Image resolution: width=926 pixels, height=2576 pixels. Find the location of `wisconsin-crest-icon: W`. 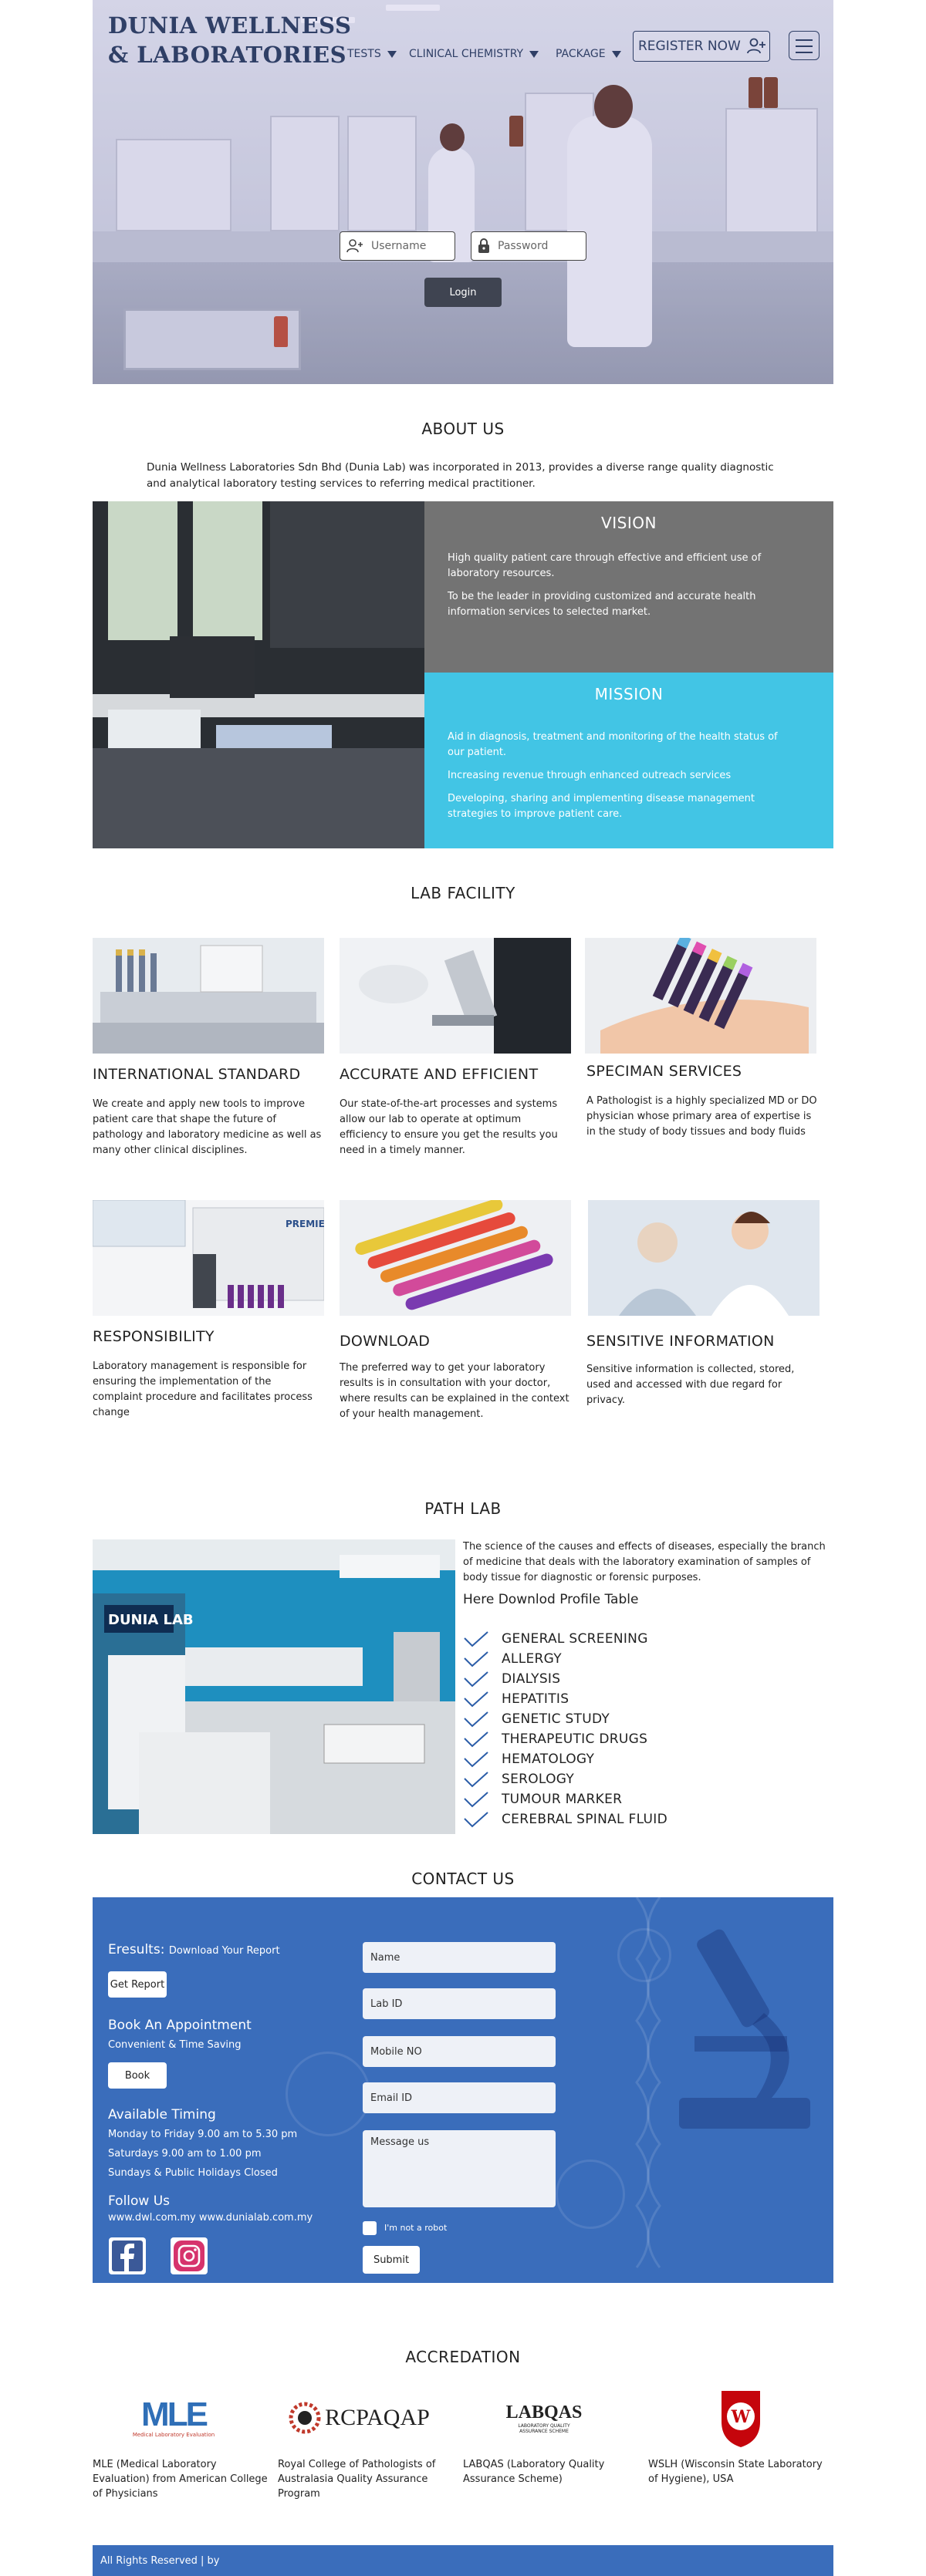

wisconsin-crest-icon: W is located at coordinates (741, 2419).